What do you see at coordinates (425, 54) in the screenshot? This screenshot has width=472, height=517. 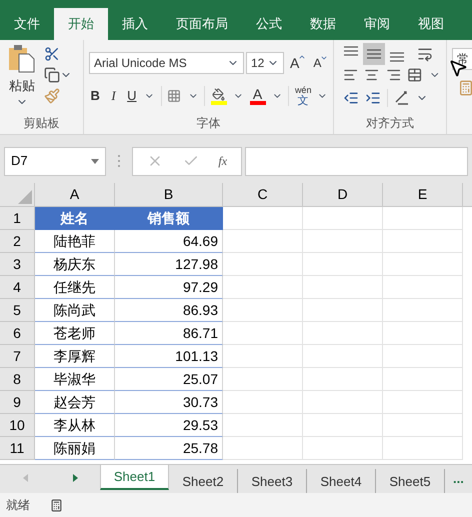 I see `wrap-text-icon` at bounding box center [425, 54].